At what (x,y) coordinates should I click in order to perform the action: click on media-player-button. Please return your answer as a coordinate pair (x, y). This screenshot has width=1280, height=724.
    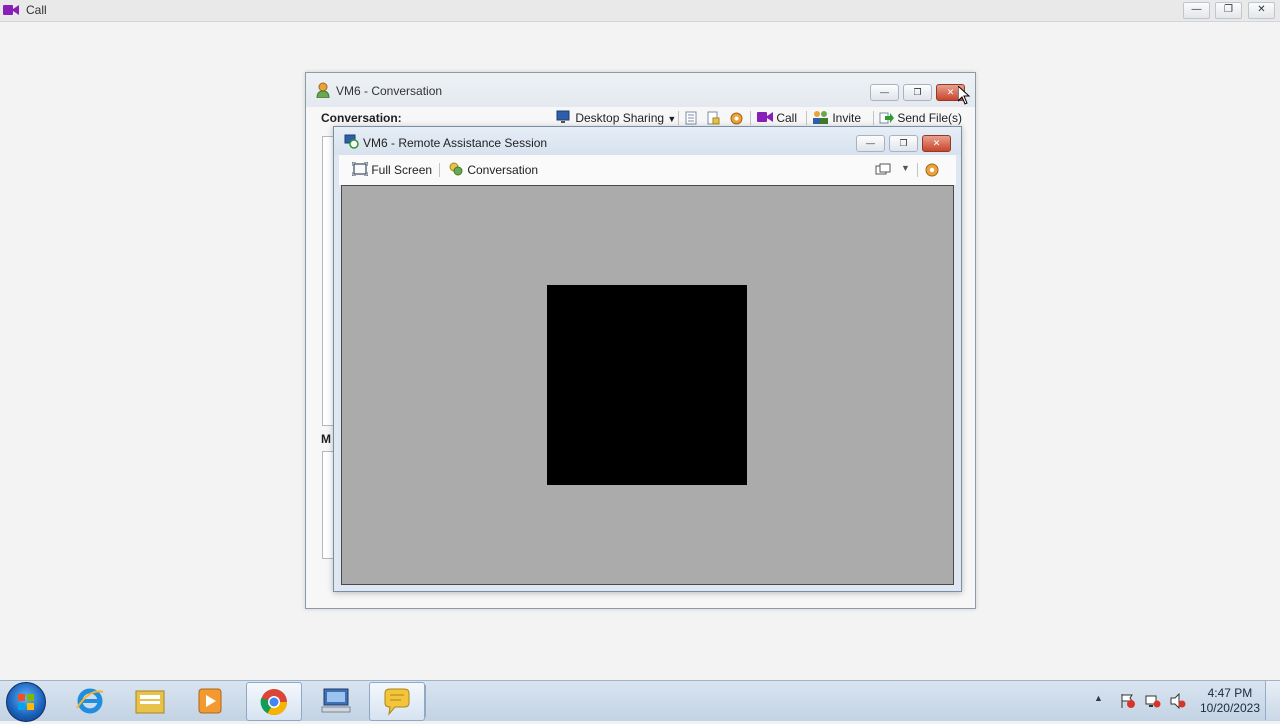
    Looking at the image, I should click on (210, 700).